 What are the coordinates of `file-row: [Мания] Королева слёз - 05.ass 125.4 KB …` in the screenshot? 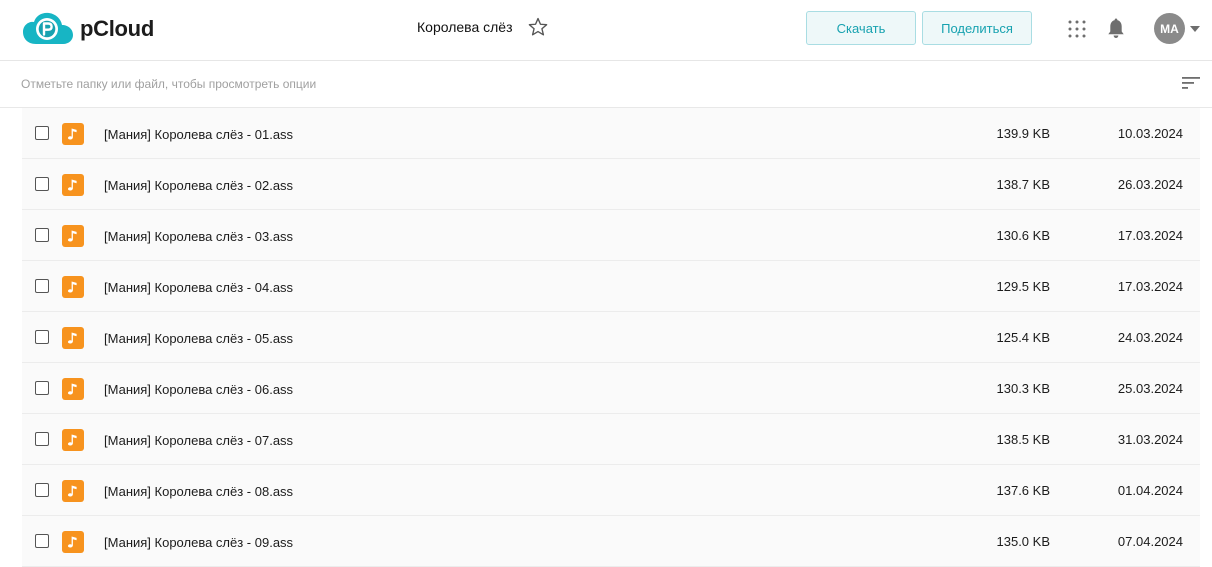 It's located at (611, 337).